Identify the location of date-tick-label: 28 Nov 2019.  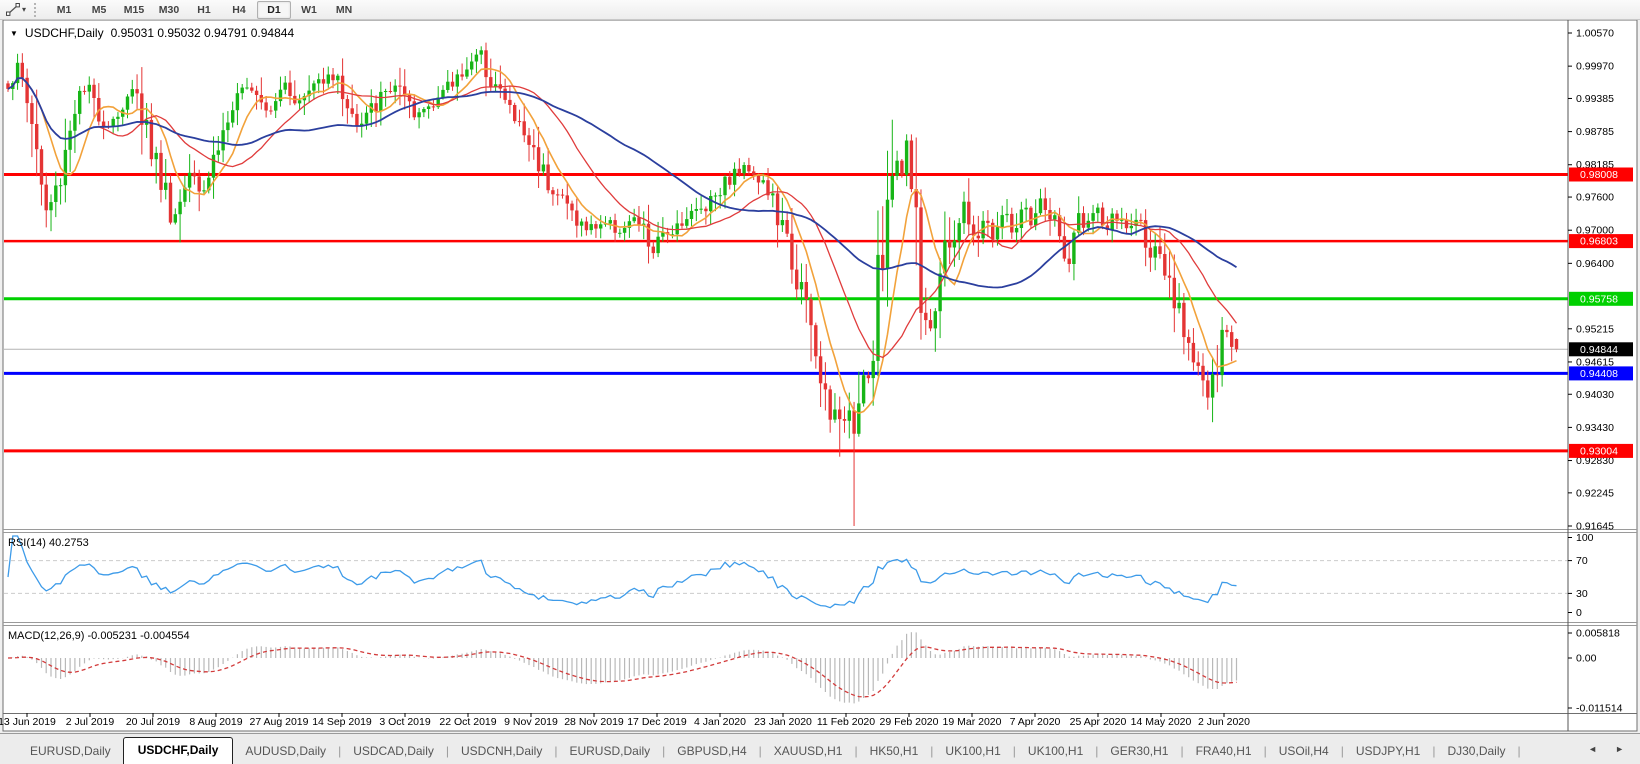
(594, 722).